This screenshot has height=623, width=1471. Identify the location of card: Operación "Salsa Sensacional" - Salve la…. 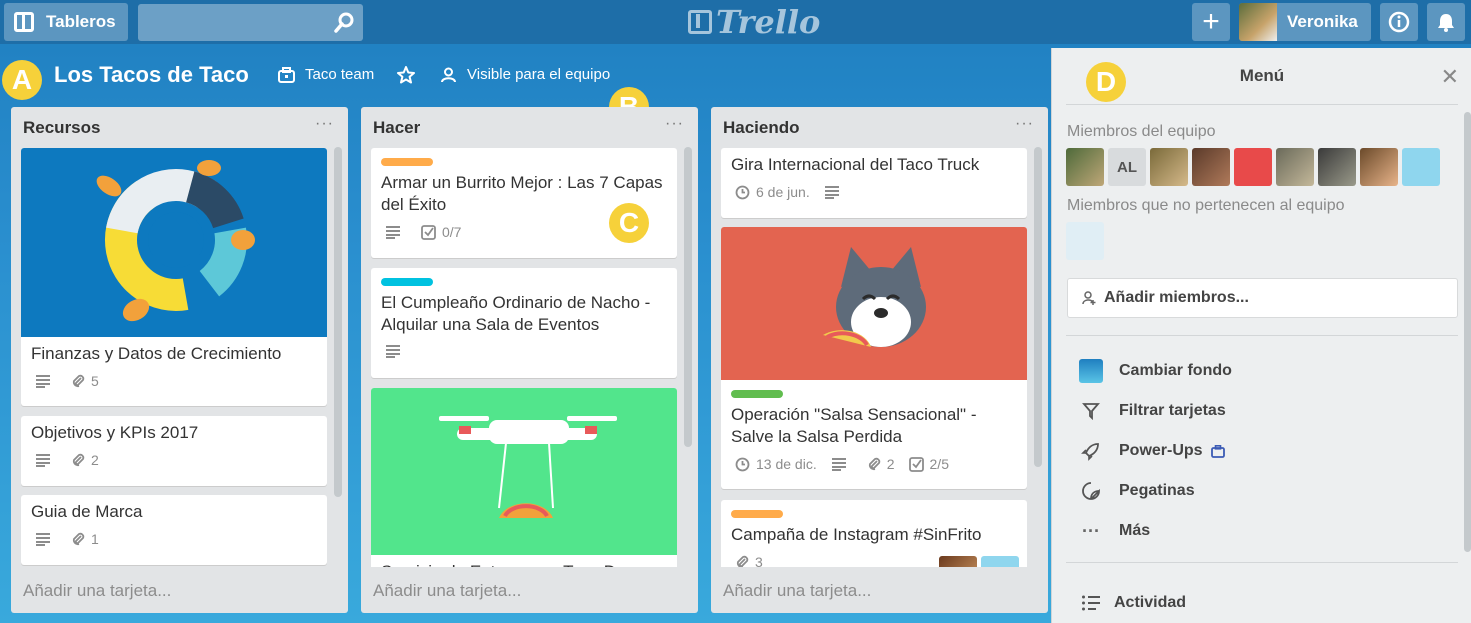
(874, 358).